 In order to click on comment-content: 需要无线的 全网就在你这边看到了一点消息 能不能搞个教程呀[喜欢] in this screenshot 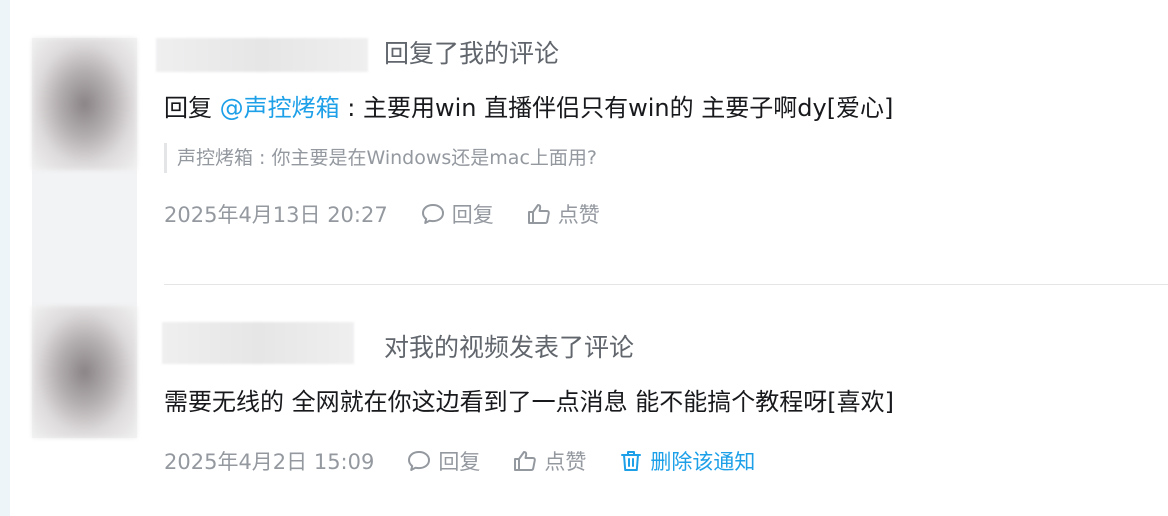, I will do `click(529, 402)`.